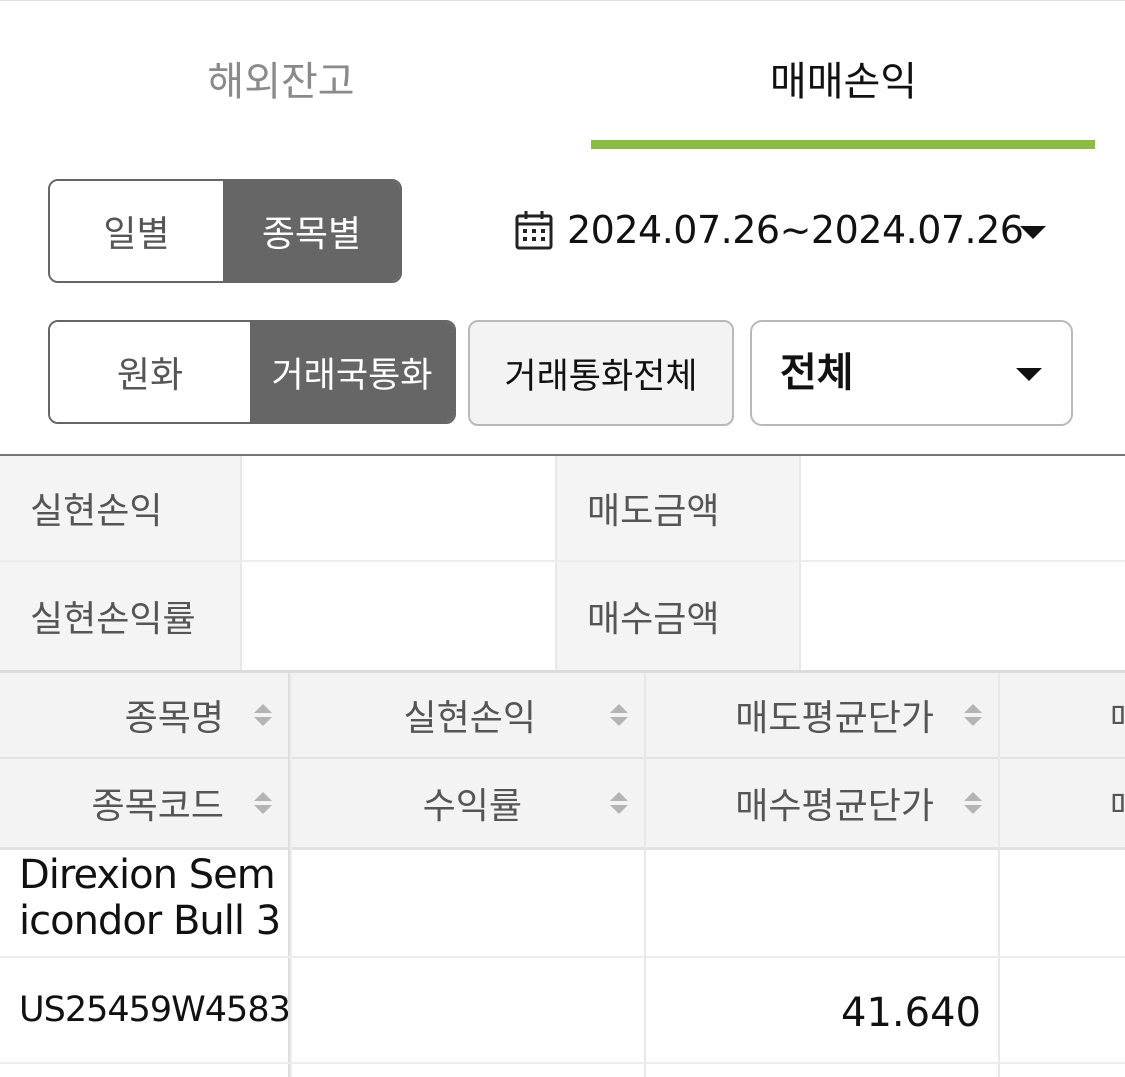  I want to click on col-header-return-rate: 수익률, so click(468, 803).